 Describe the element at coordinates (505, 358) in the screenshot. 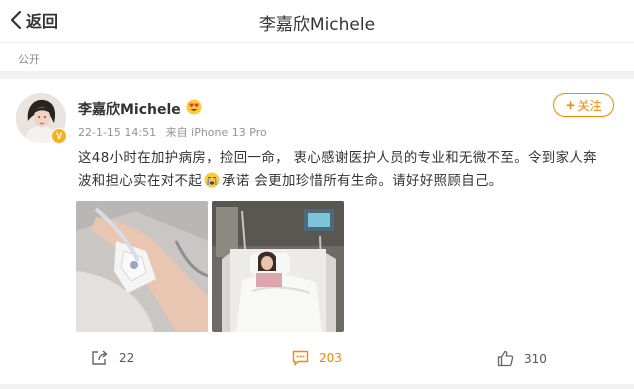

I see `thumbs-up-icon` at that location.